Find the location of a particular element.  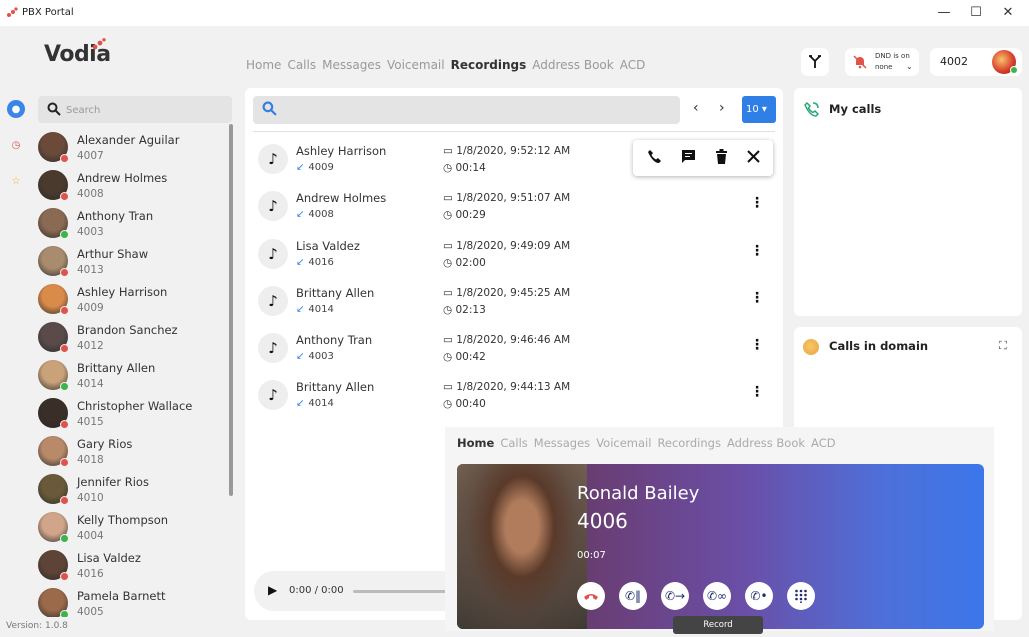

contacts-rail-button: ● is located at coordinates (16, 109).